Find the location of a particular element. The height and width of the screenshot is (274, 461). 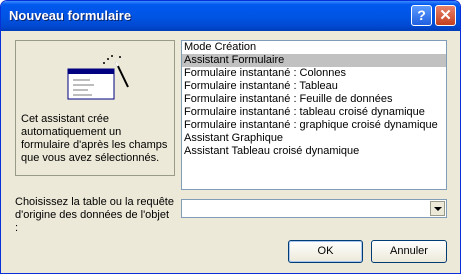

list-item: Formulaire instantané : Colonnes is located at coordinates (314, 73).